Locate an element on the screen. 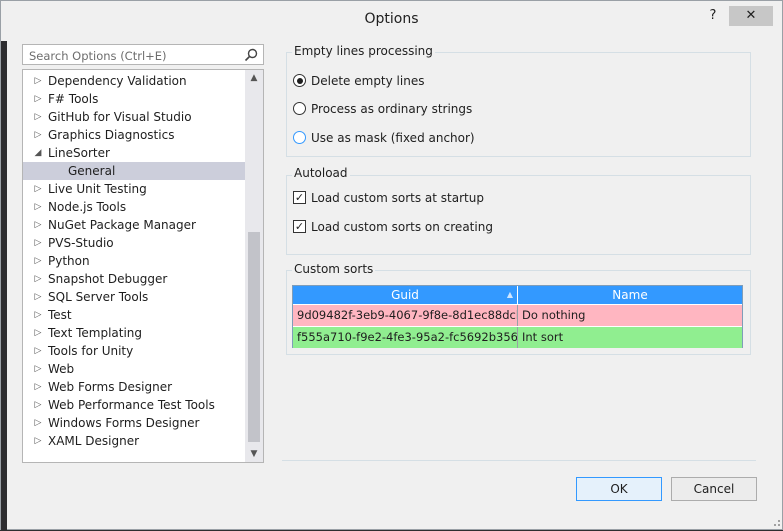 This screenshot has width=783, height=531. tree-item: ▷ SQL Server Tools is located at coordinates (134, 297).